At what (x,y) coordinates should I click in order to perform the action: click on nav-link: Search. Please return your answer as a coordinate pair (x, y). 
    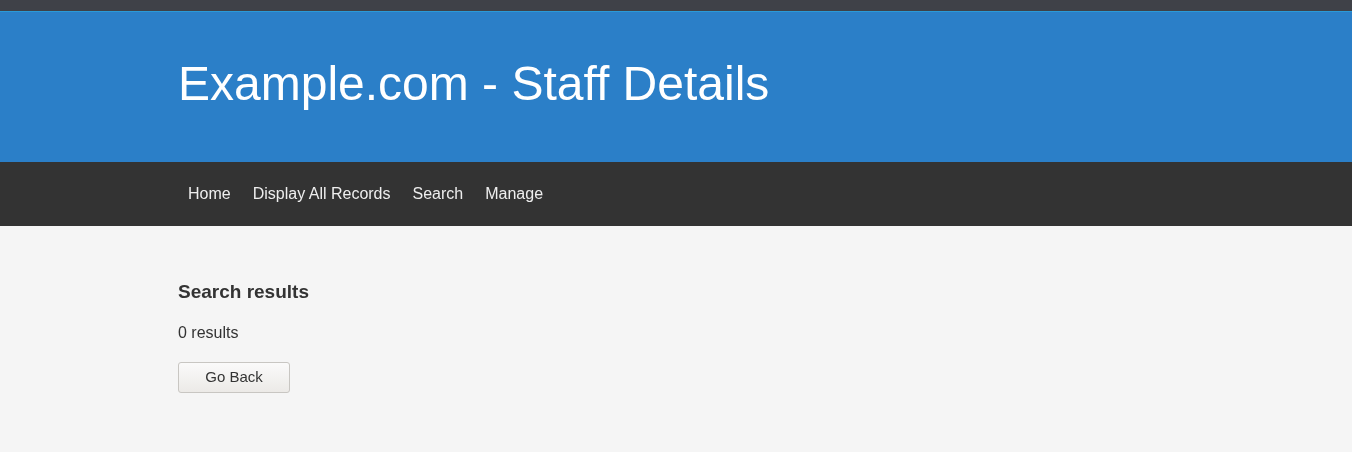
    Looking at the image, I should click on (438, 194).